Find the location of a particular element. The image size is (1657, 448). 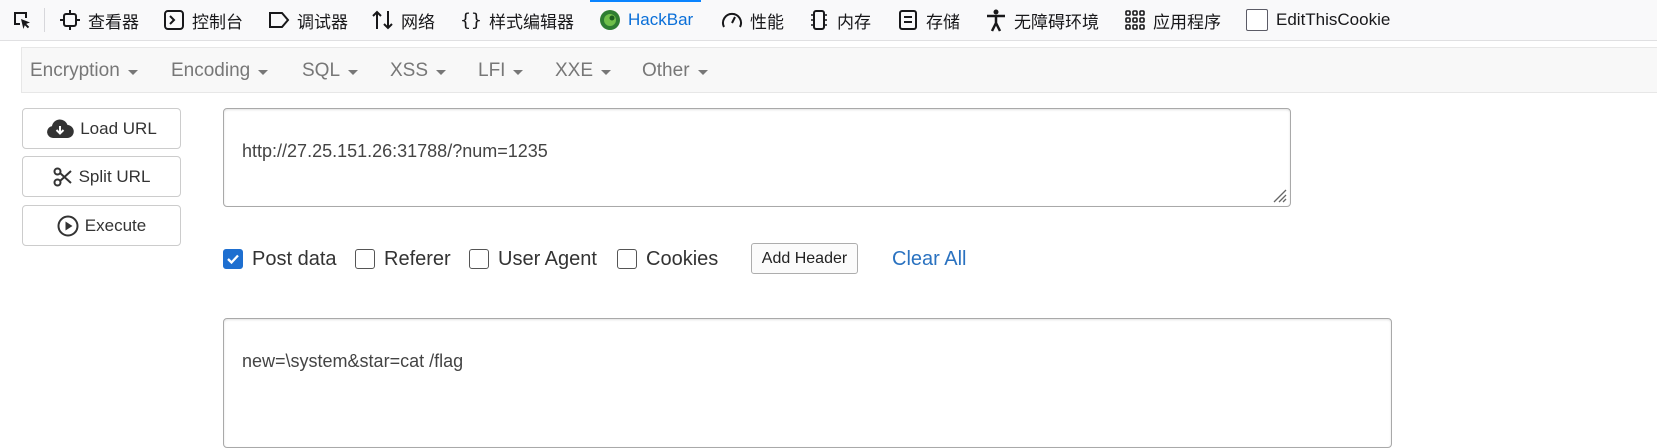

tab-editthiscookie: EditThisCookie is located at coordinates (1318, 20).